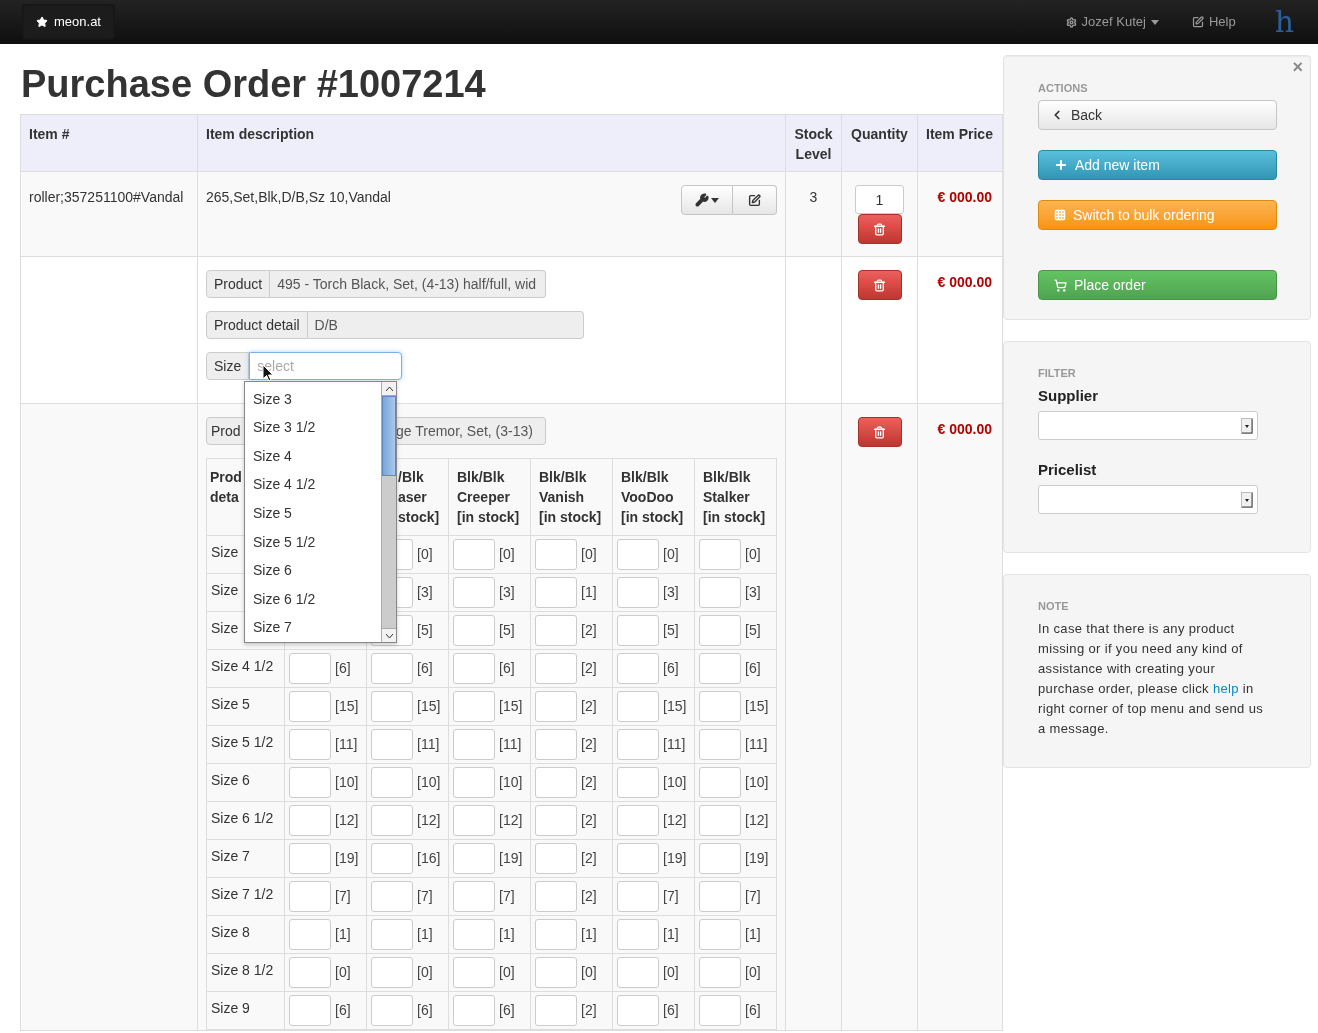  Describe the element at coordinates (68, 22) in the screenshot. I see `brand-link: meon.at` at that location.